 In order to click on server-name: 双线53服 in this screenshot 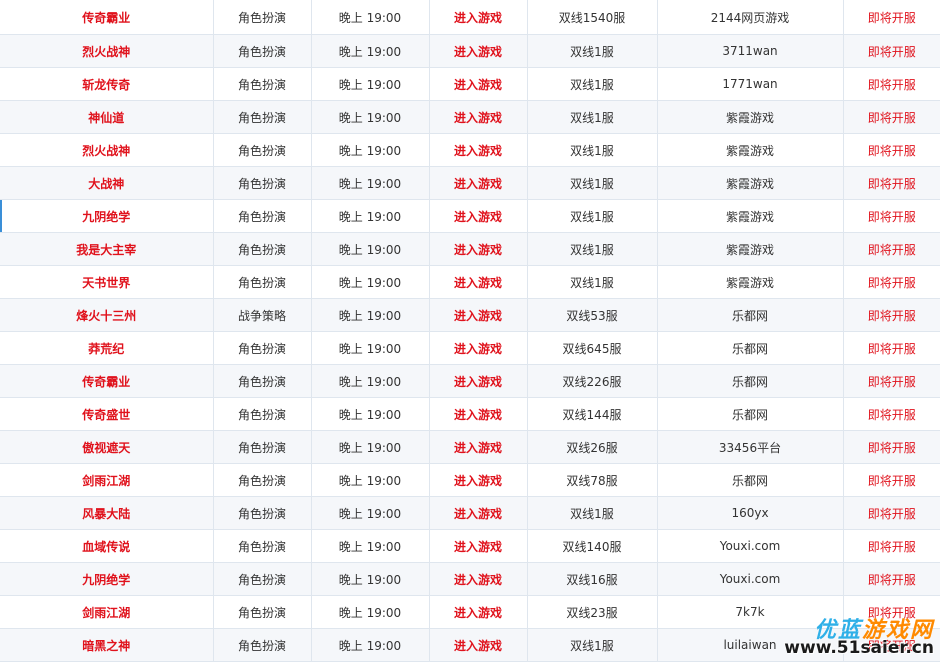, I will do `click(592, 315)`.